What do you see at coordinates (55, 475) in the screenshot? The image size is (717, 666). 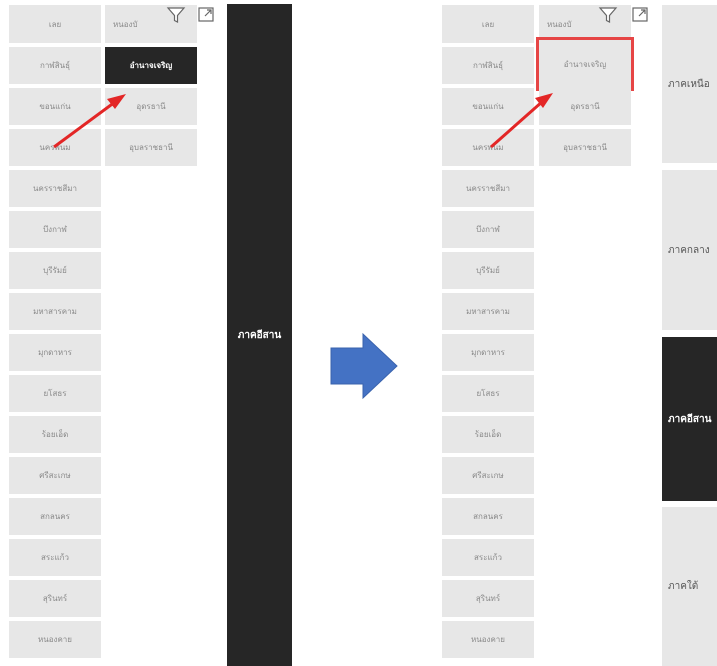 I see `left-tile-sisaket: ศรีสะเกษ` at bounding box center [55, 475].